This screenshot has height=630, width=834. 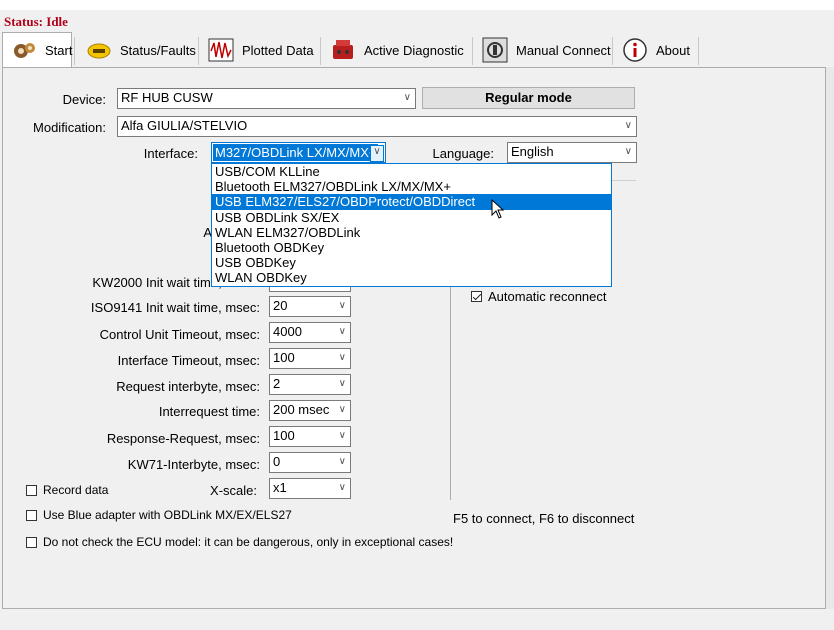 What do you see at coordinates (99, 50) in the screenshot?
I see `check-engine-icon` at bounding box center [99, 50].